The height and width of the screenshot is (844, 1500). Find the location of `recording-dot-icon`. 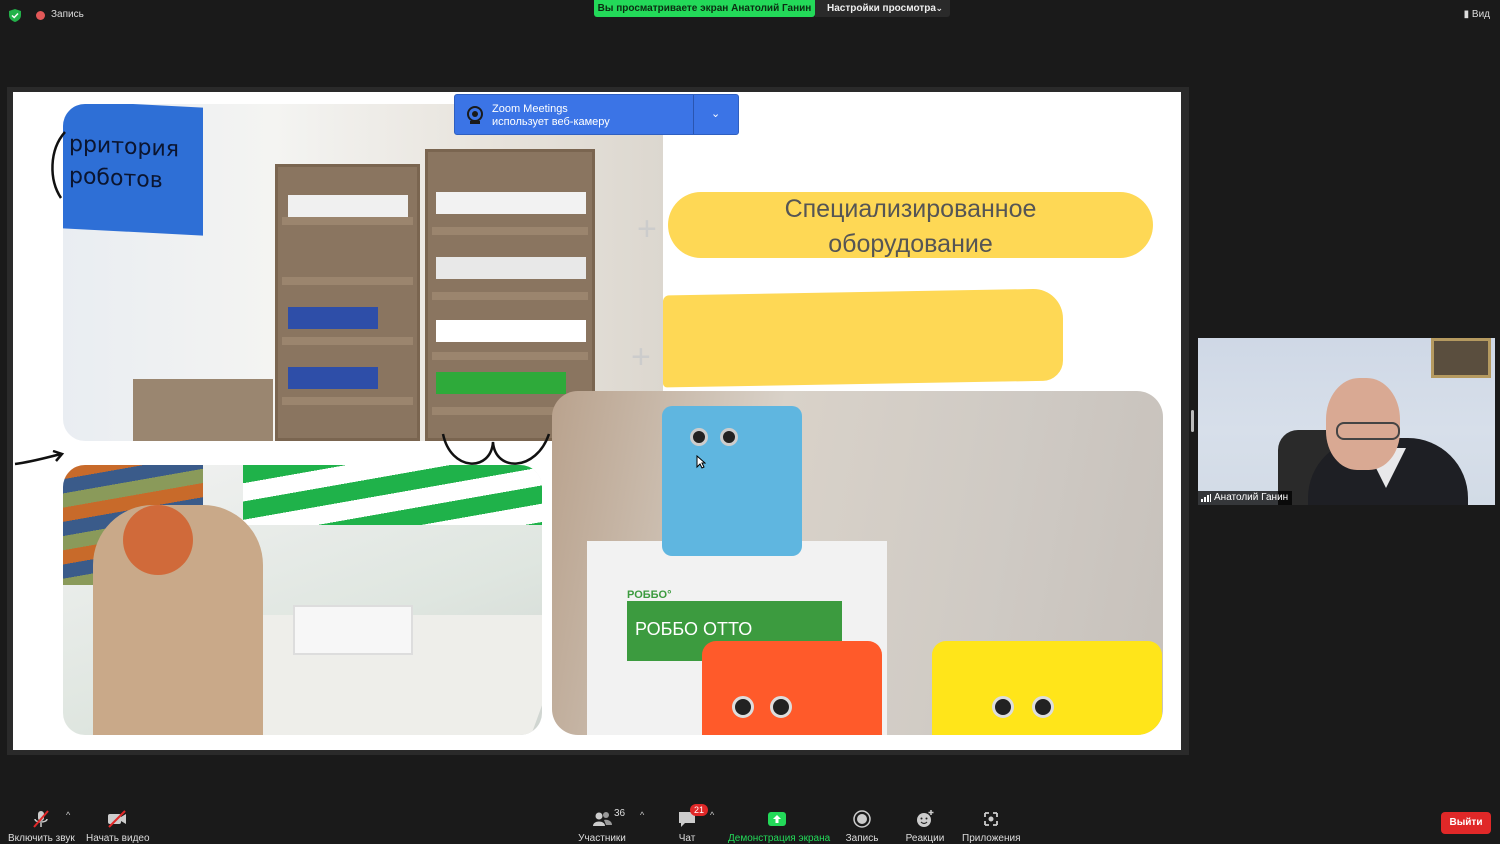

recording-dot-icon is located at coordinates (40, 15).